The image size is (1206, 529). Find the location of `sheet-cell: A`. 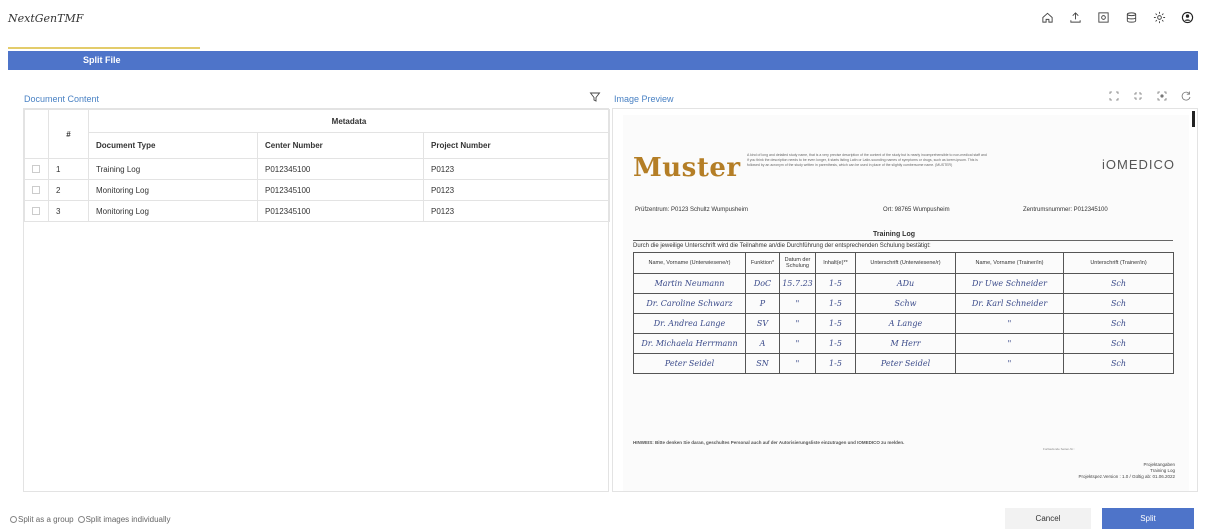

sheet-cell: A is located at coordinates (762, 343).